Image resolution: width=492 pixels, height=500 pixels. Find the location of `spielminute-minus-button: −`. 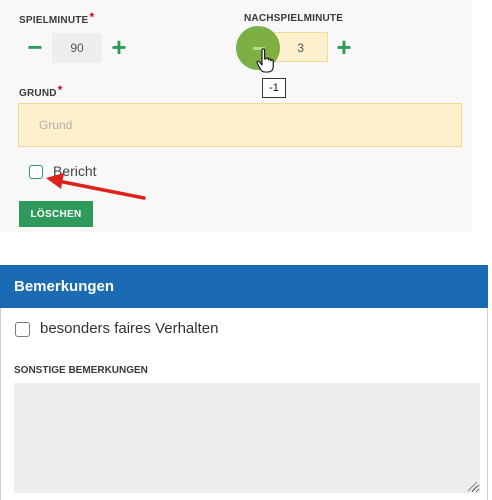

spielminute-minus-button: − is located at coordinates (35, 47).